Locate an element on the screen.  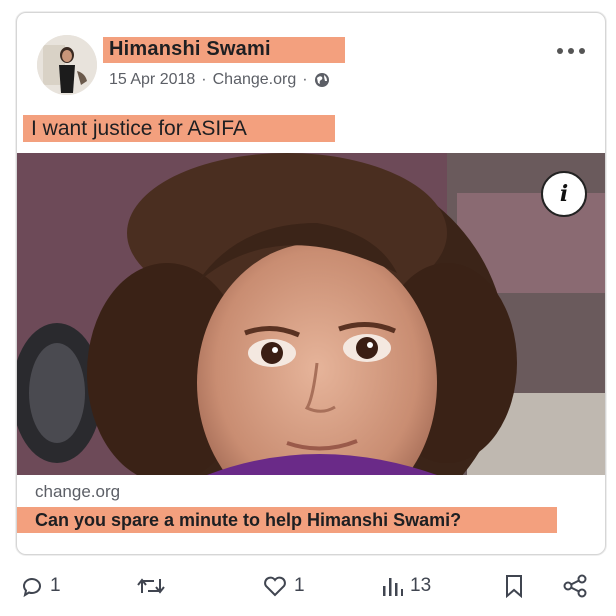
avatar is located at coordinates (67, 65).